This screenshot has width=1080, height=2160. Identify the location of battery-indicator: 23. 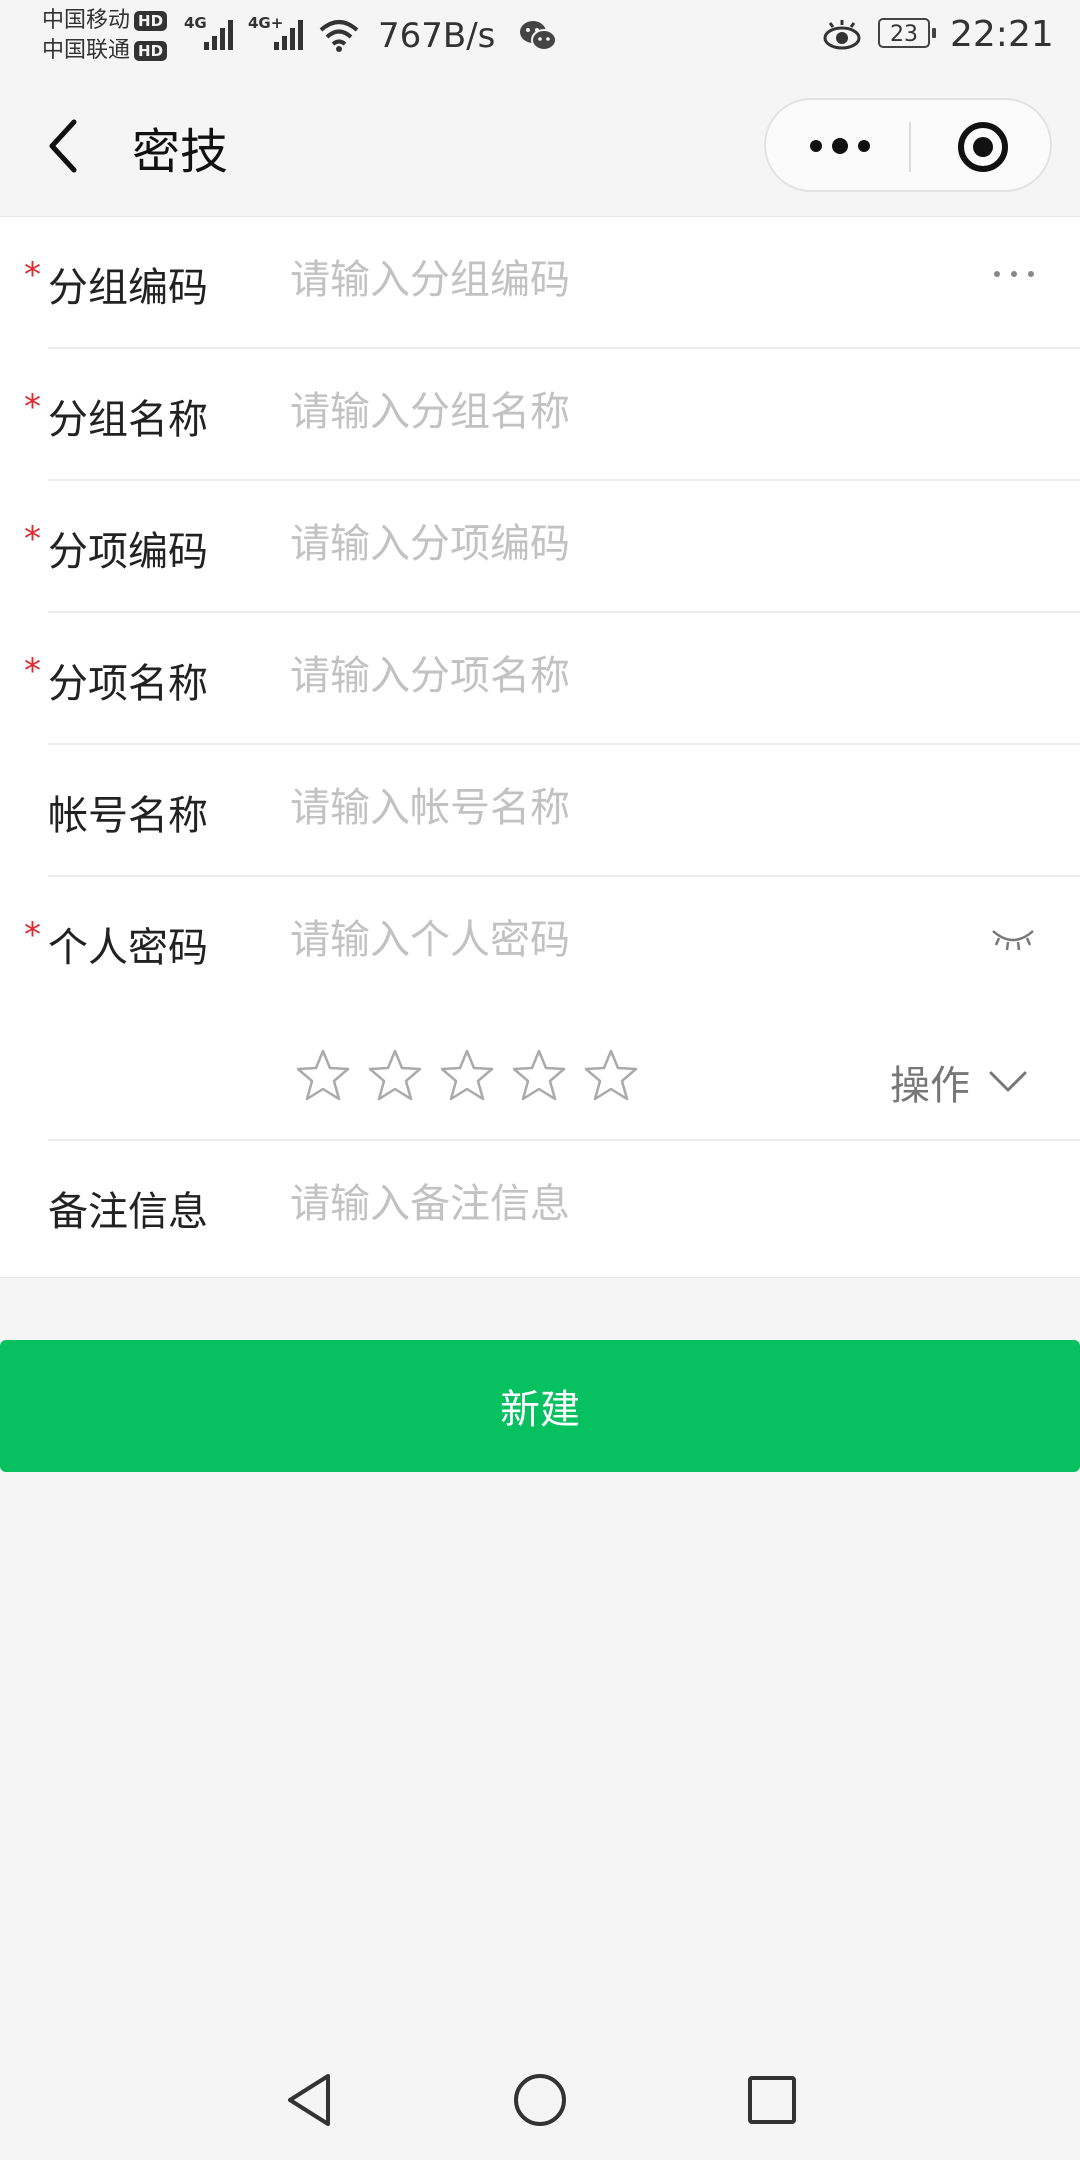
(907, 33).